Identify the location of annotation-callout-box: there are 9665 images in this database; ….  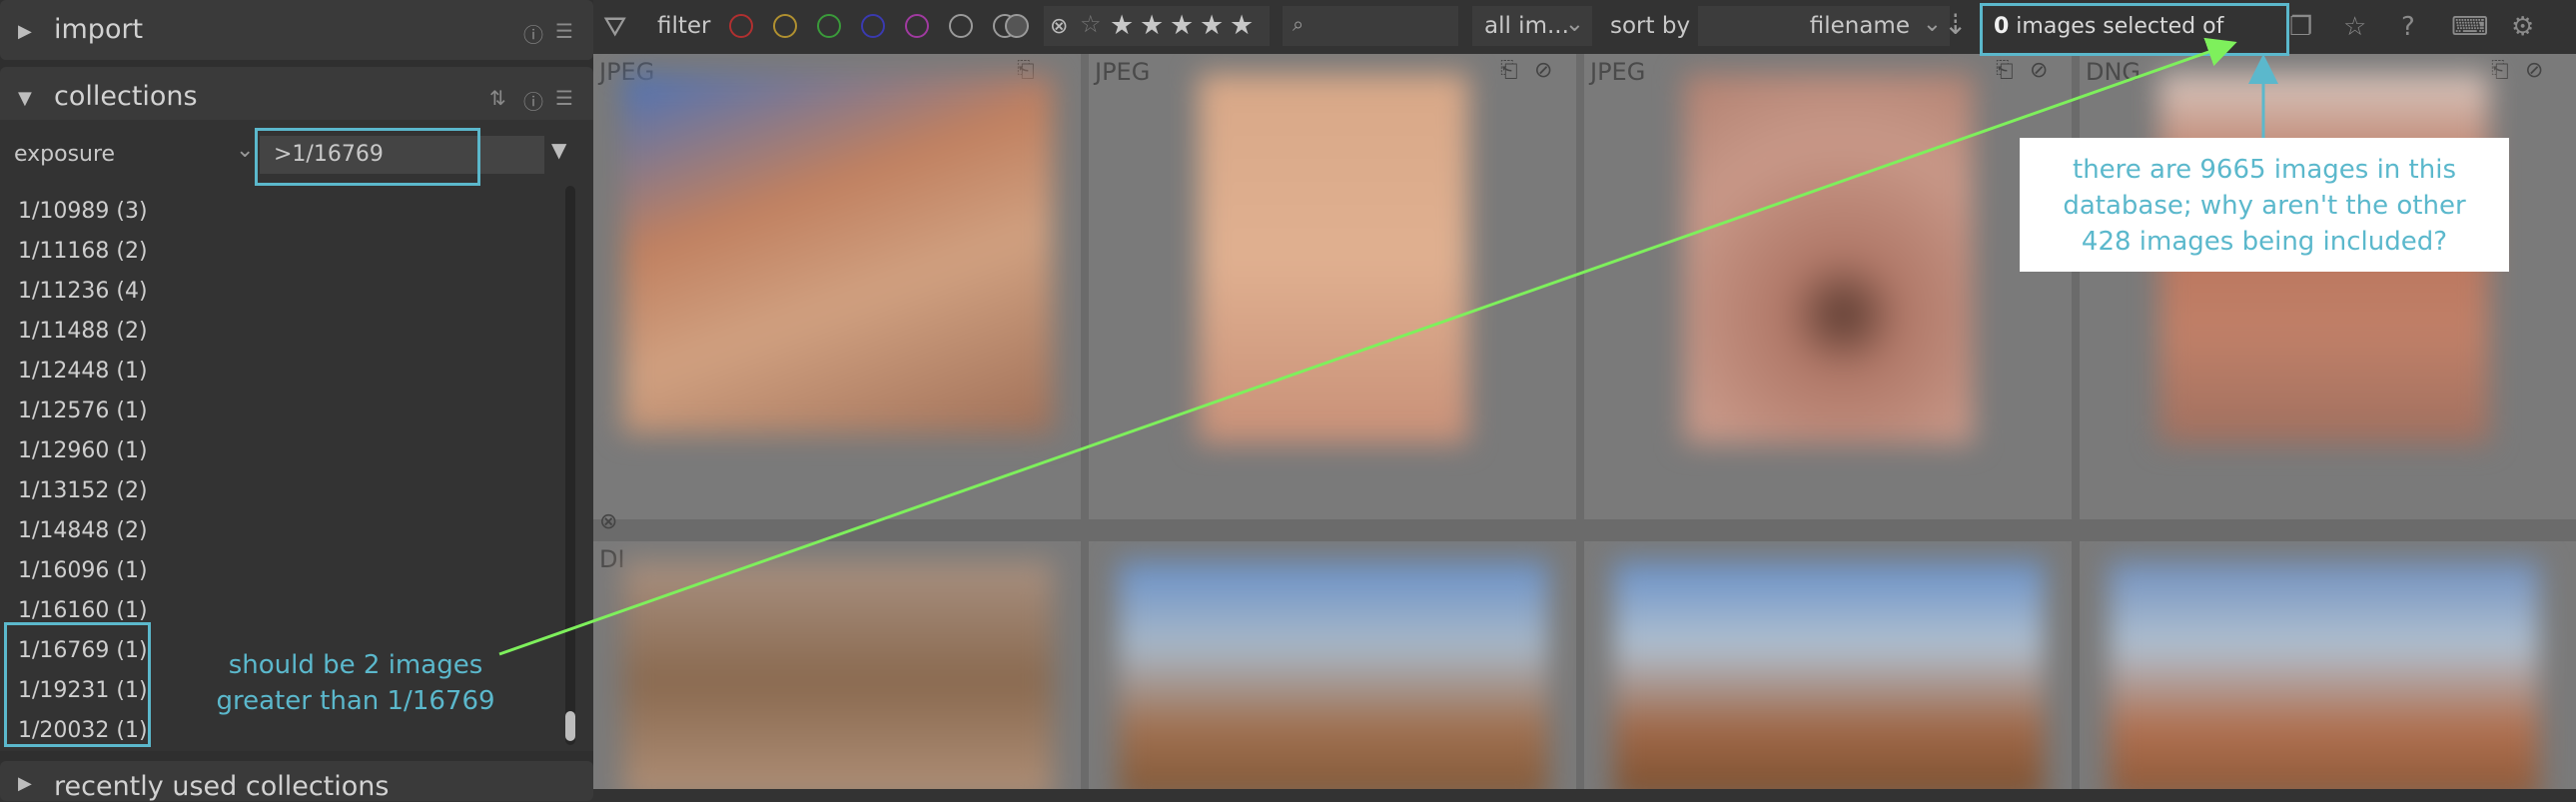
(2265, 205).